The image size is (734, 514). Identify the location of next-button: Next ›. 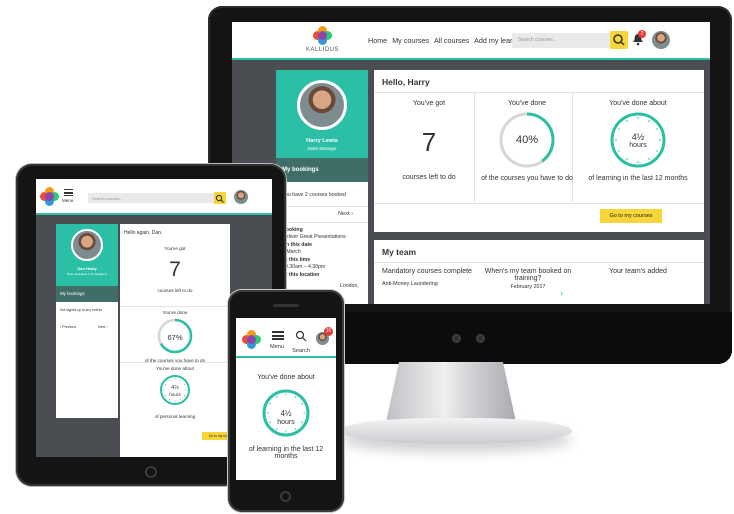
(103, 327).